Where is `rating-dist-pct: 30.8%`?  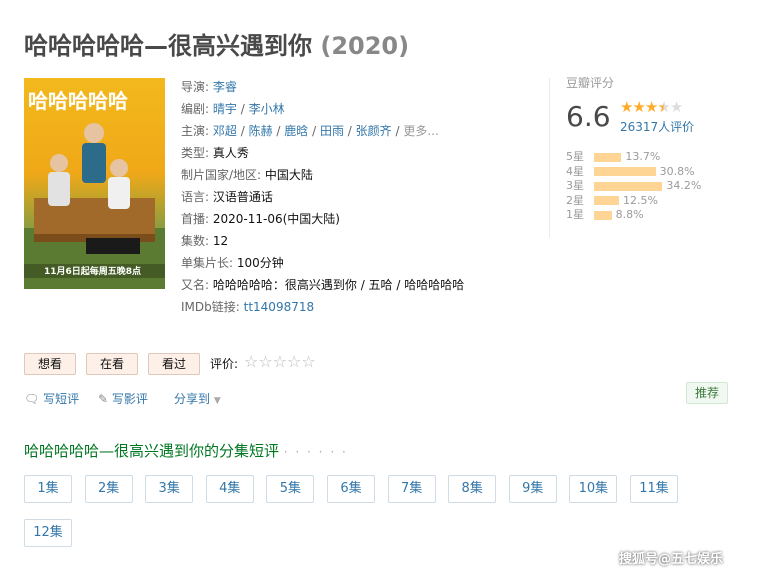 rating-dist-pct: 30.8% is located at coordinates (677, 171).